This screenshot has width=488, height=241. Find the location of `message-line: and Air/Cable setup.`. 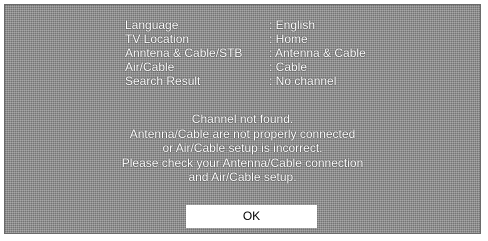

message-line: and Air/Cable setup. is located at coordinates (242, 177).